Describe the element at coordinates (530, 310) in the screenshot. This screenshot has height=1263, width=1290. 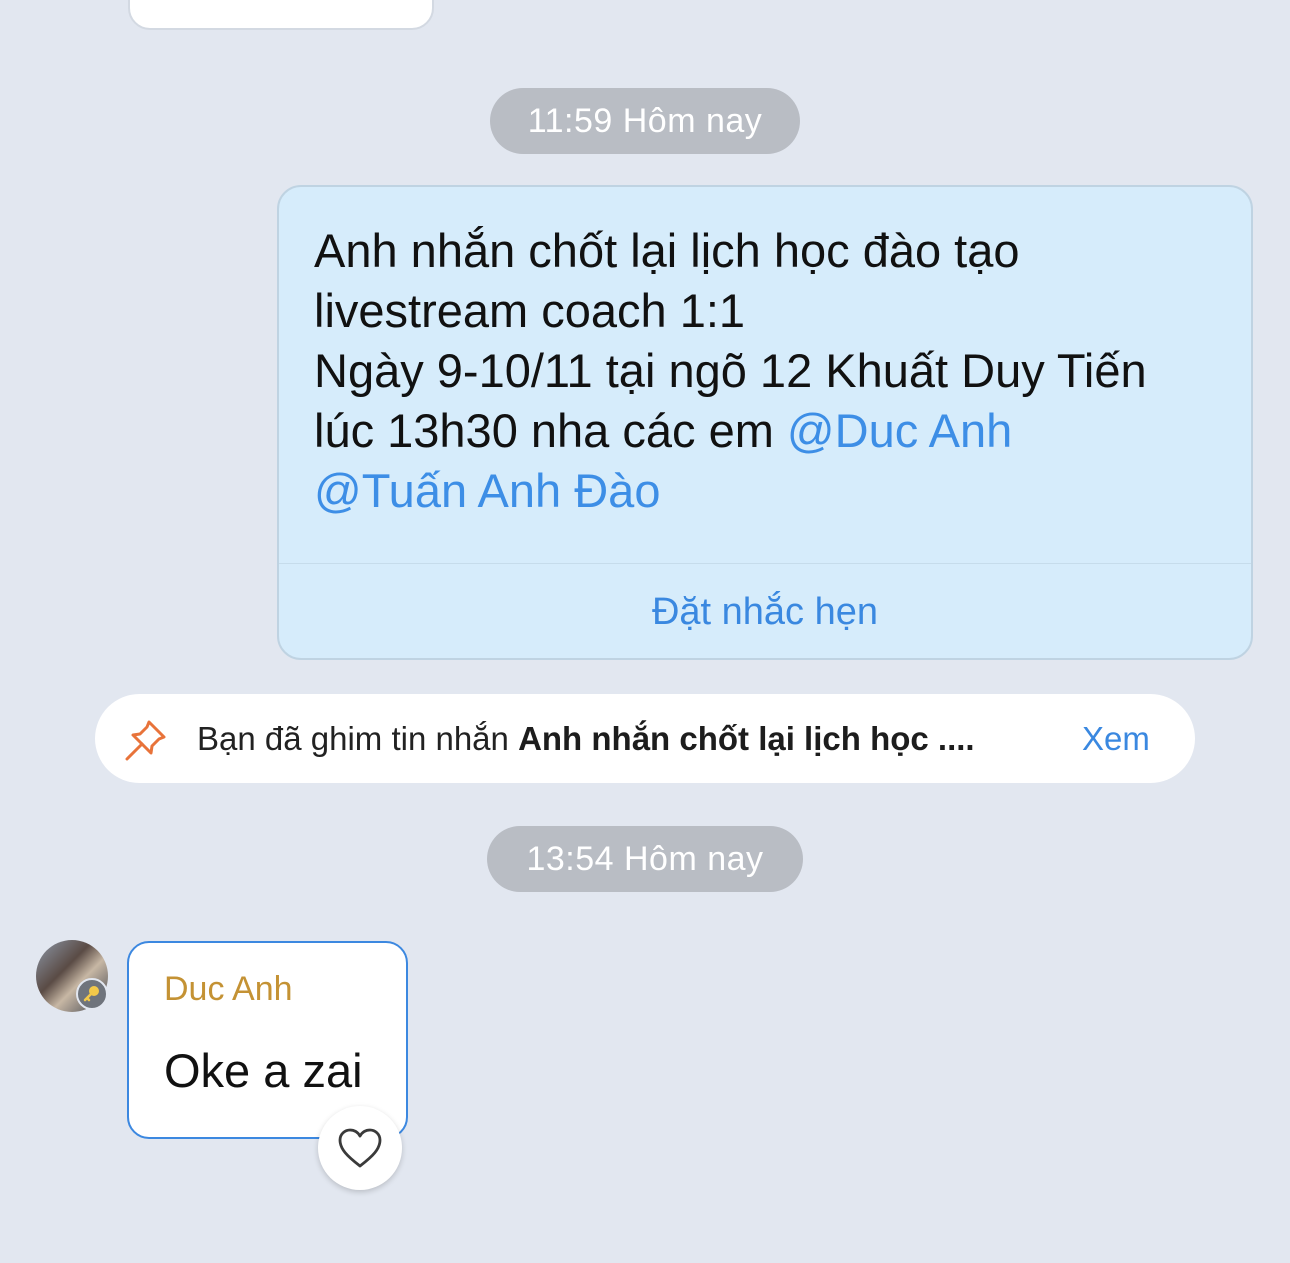
I see `message-line: livestream coach 1:1` at that location.